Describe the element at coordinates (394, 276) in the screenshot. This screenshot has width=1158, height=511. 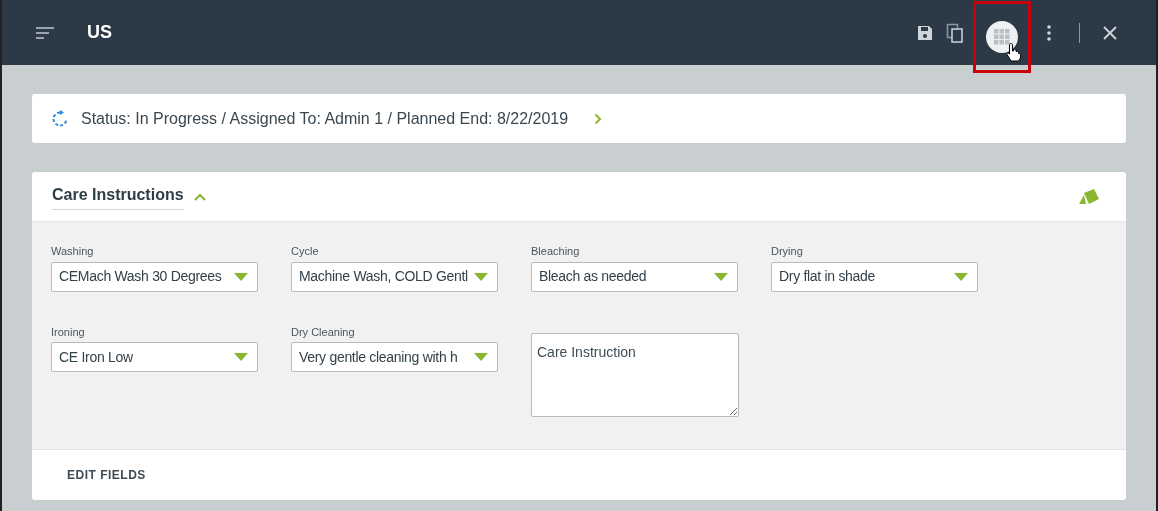
I see `dropdown-field: Machine Wash, COLD Gentl` at that location.